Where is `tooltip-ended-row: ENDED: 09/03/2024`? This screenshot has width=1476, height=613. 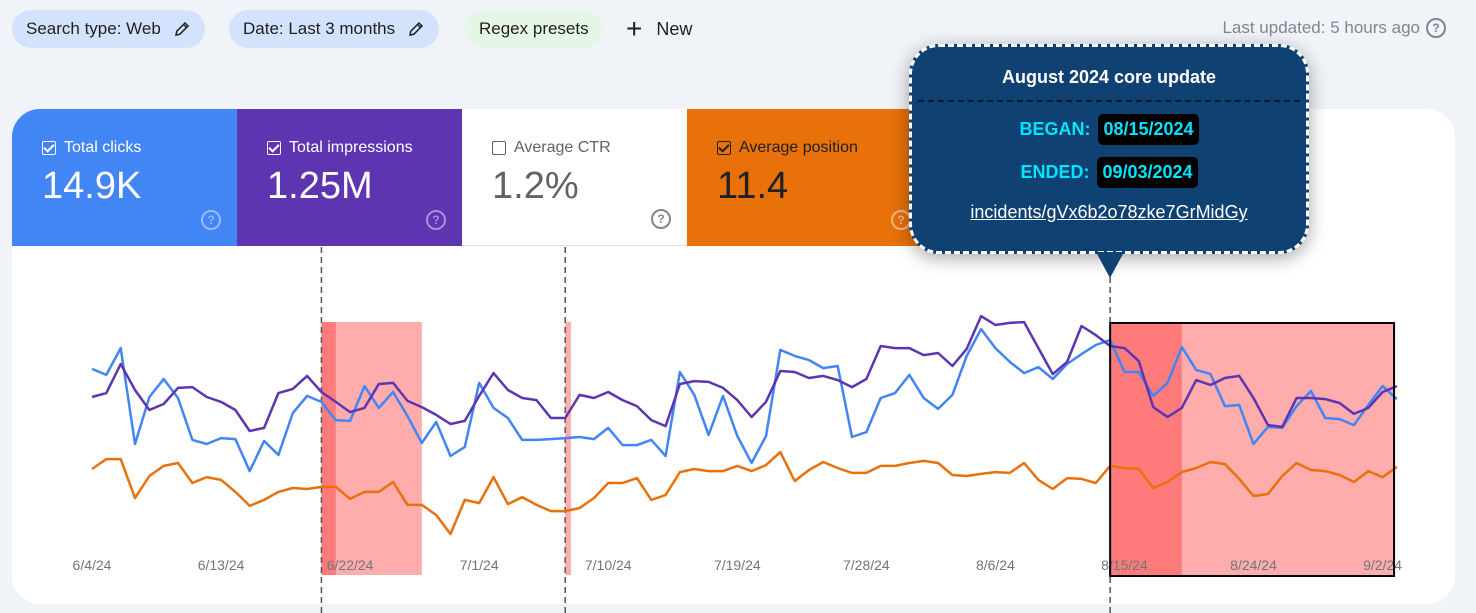 tooltip-ended-row: ENDED: 09/03/2024 is located at coordinates (1109, 172).